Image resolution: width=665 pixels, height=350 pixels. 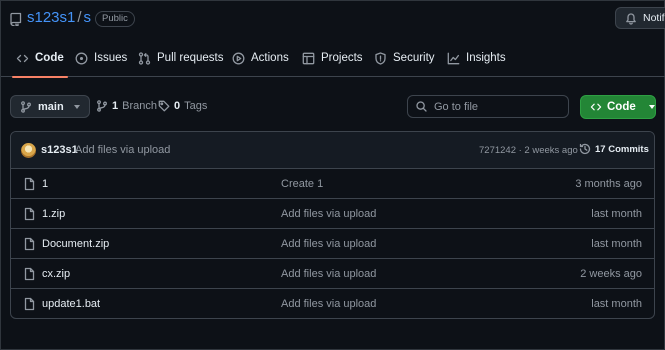 I want to click on code-button-label: Code, so click(x=621, y=107).